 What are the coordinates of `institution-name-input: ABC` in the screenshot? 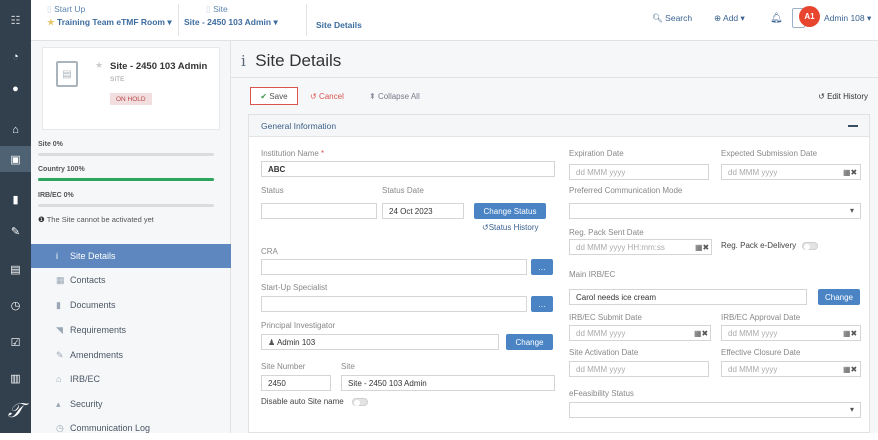 It's located at (408, 169).